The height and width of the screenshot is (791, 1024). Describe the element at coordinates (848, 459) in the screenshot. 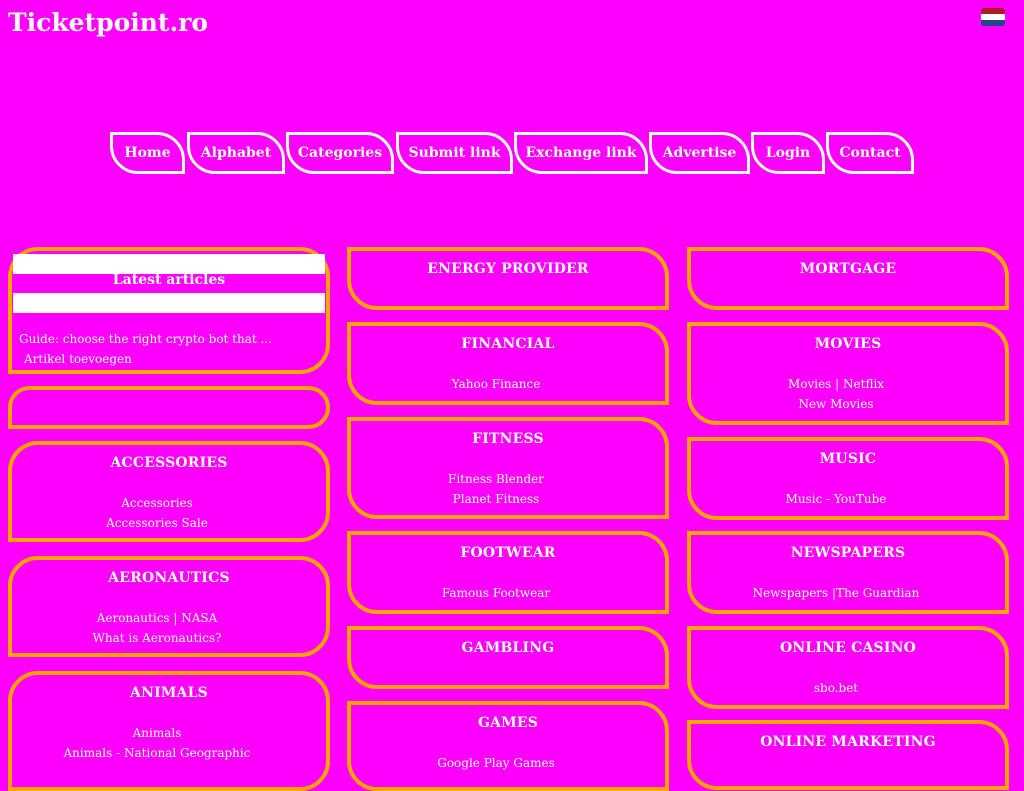

I see `category-title: MUSIC` at that location.